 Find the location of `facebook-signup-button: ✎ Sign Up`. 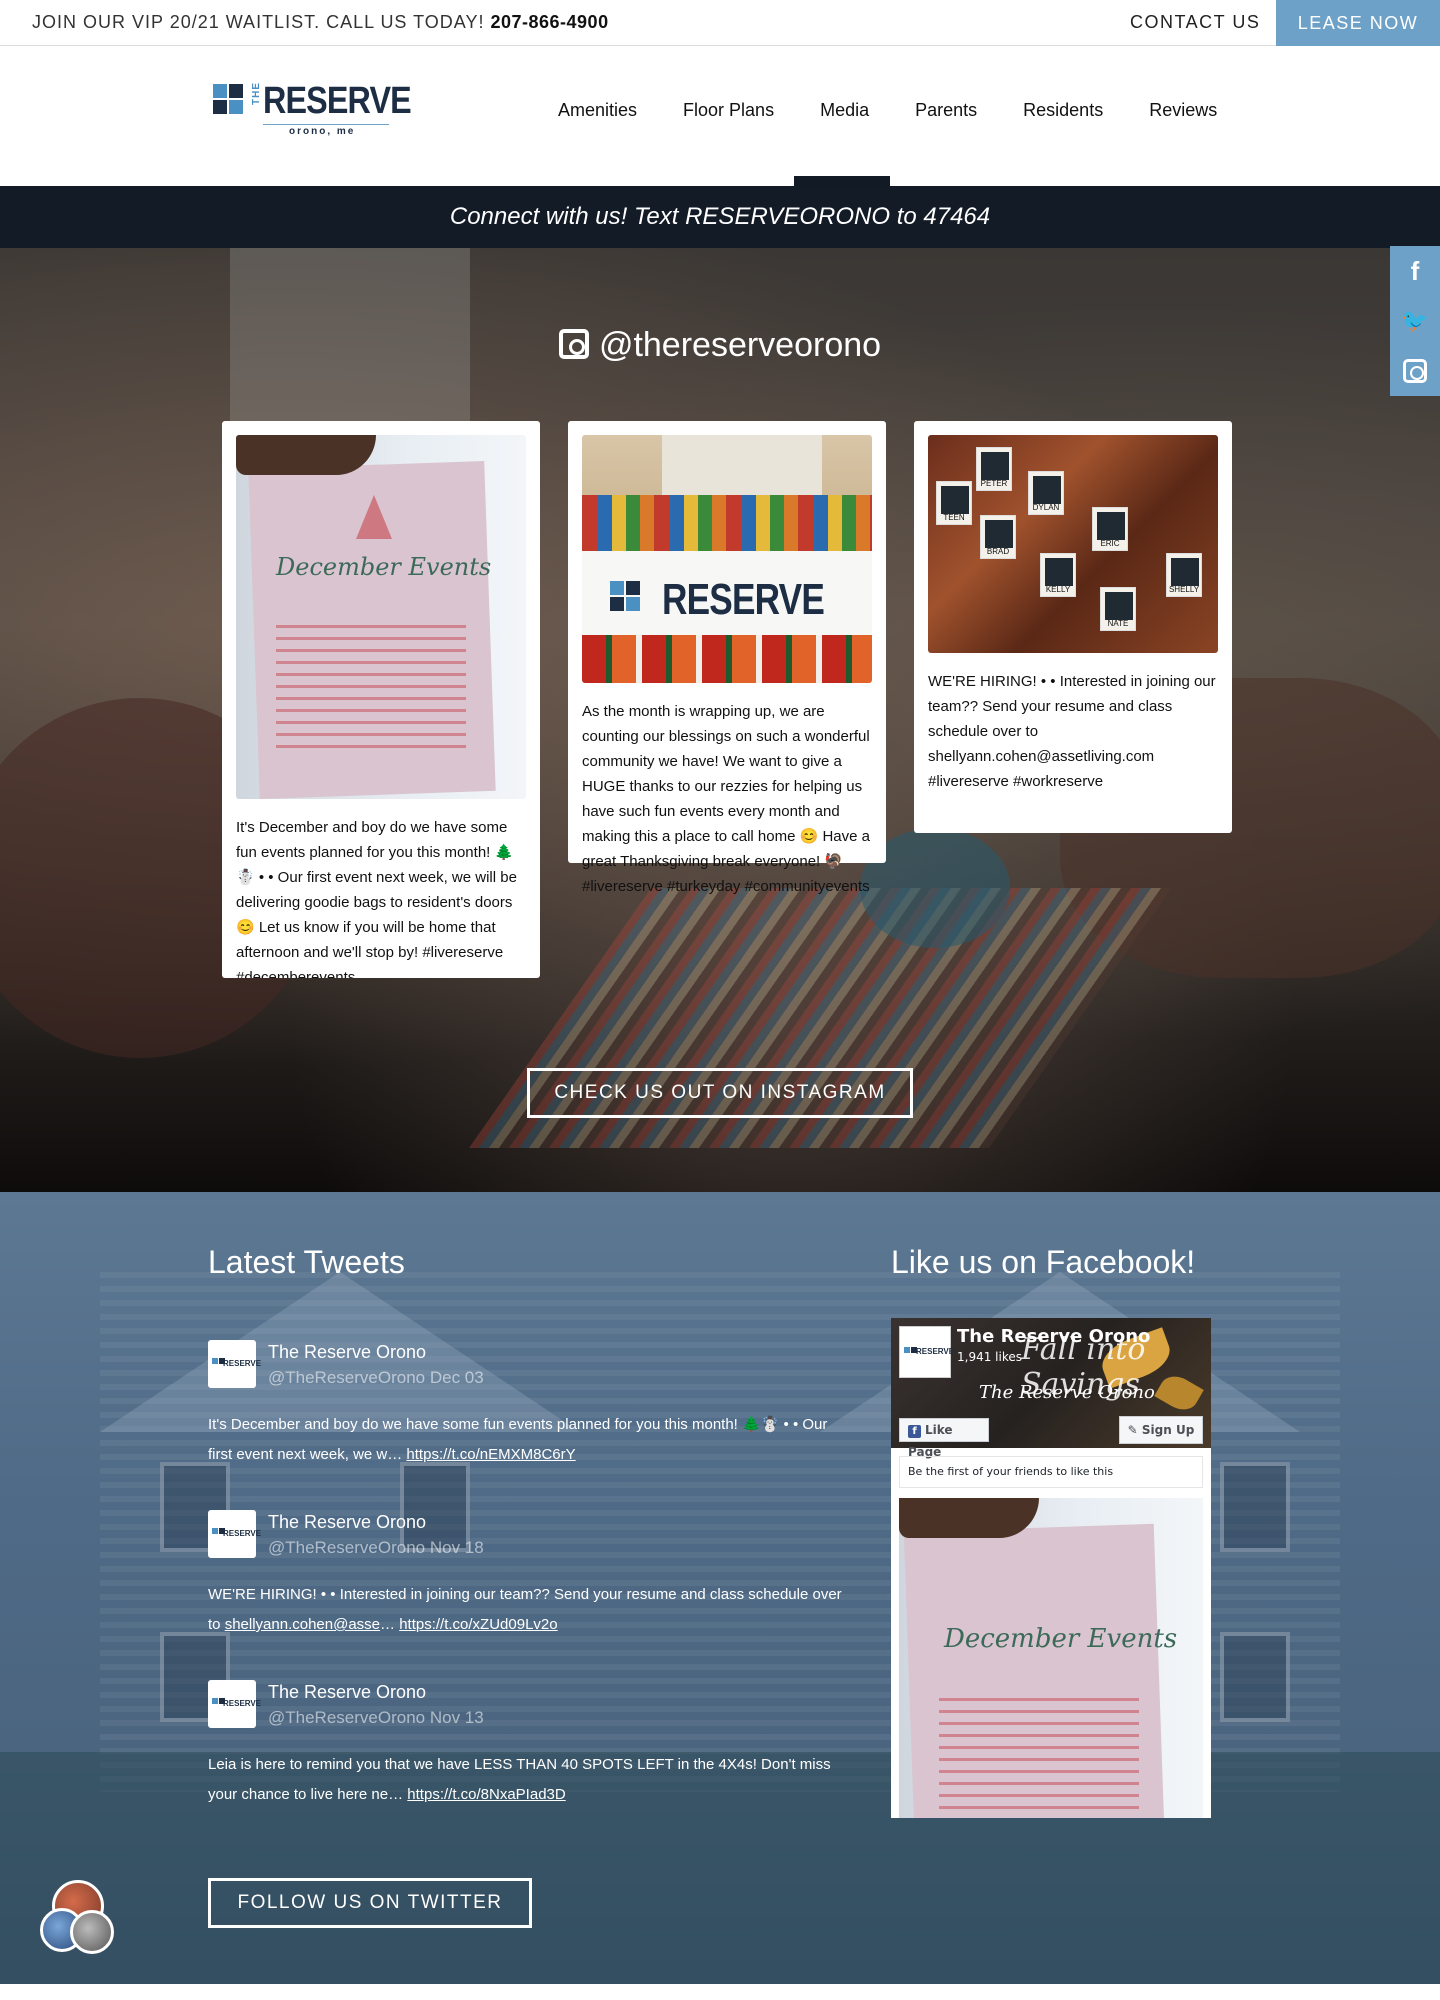

facebook-signup-button: ✎ Sign Up is located at coordinates (1161, 1430).